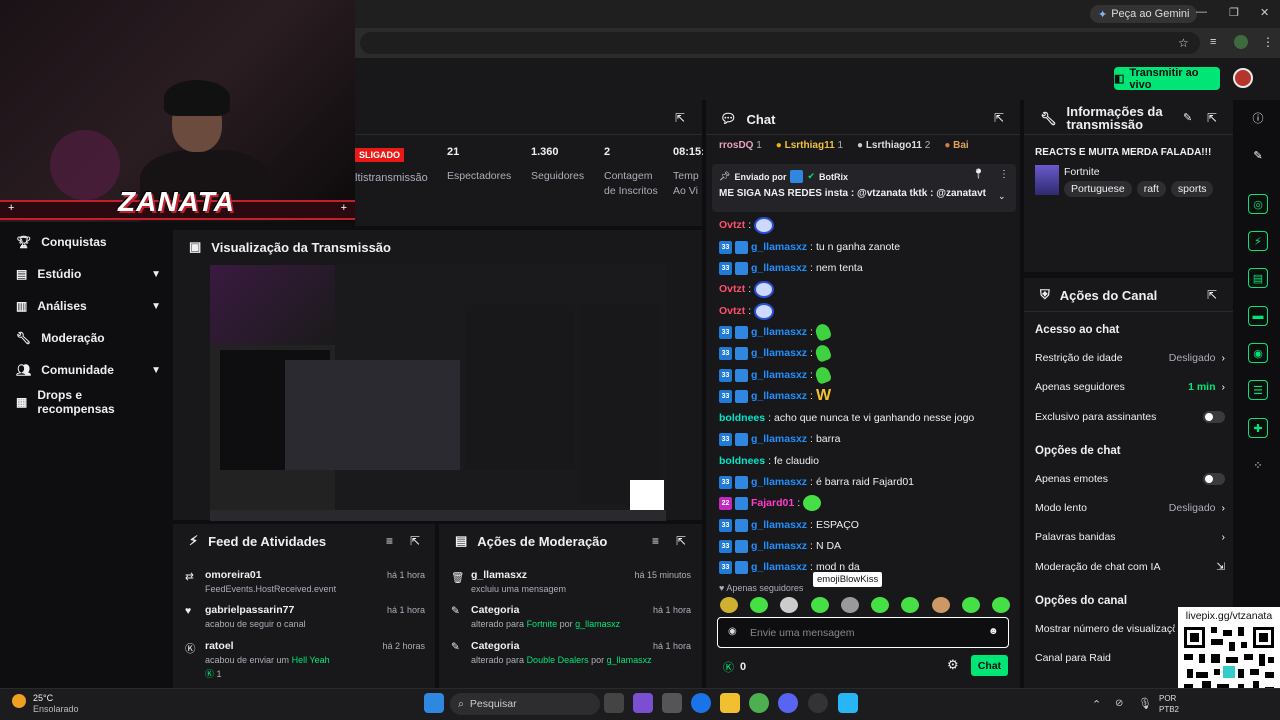 The width and height of the screenshot is (1280, 720). What do you see at coordinates (1201, 12) in the screenshot?
I see `minimize-icon: —` at bounding box center [1201, 12].